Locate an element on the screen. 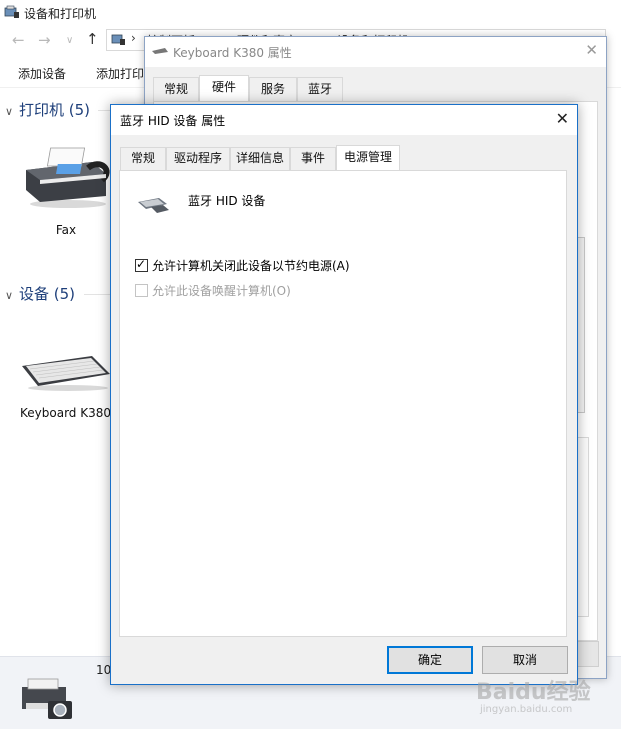 The image size is (621, 729). explorer-titlebar: 设备和打印机 is located at coordinates (310, 13).